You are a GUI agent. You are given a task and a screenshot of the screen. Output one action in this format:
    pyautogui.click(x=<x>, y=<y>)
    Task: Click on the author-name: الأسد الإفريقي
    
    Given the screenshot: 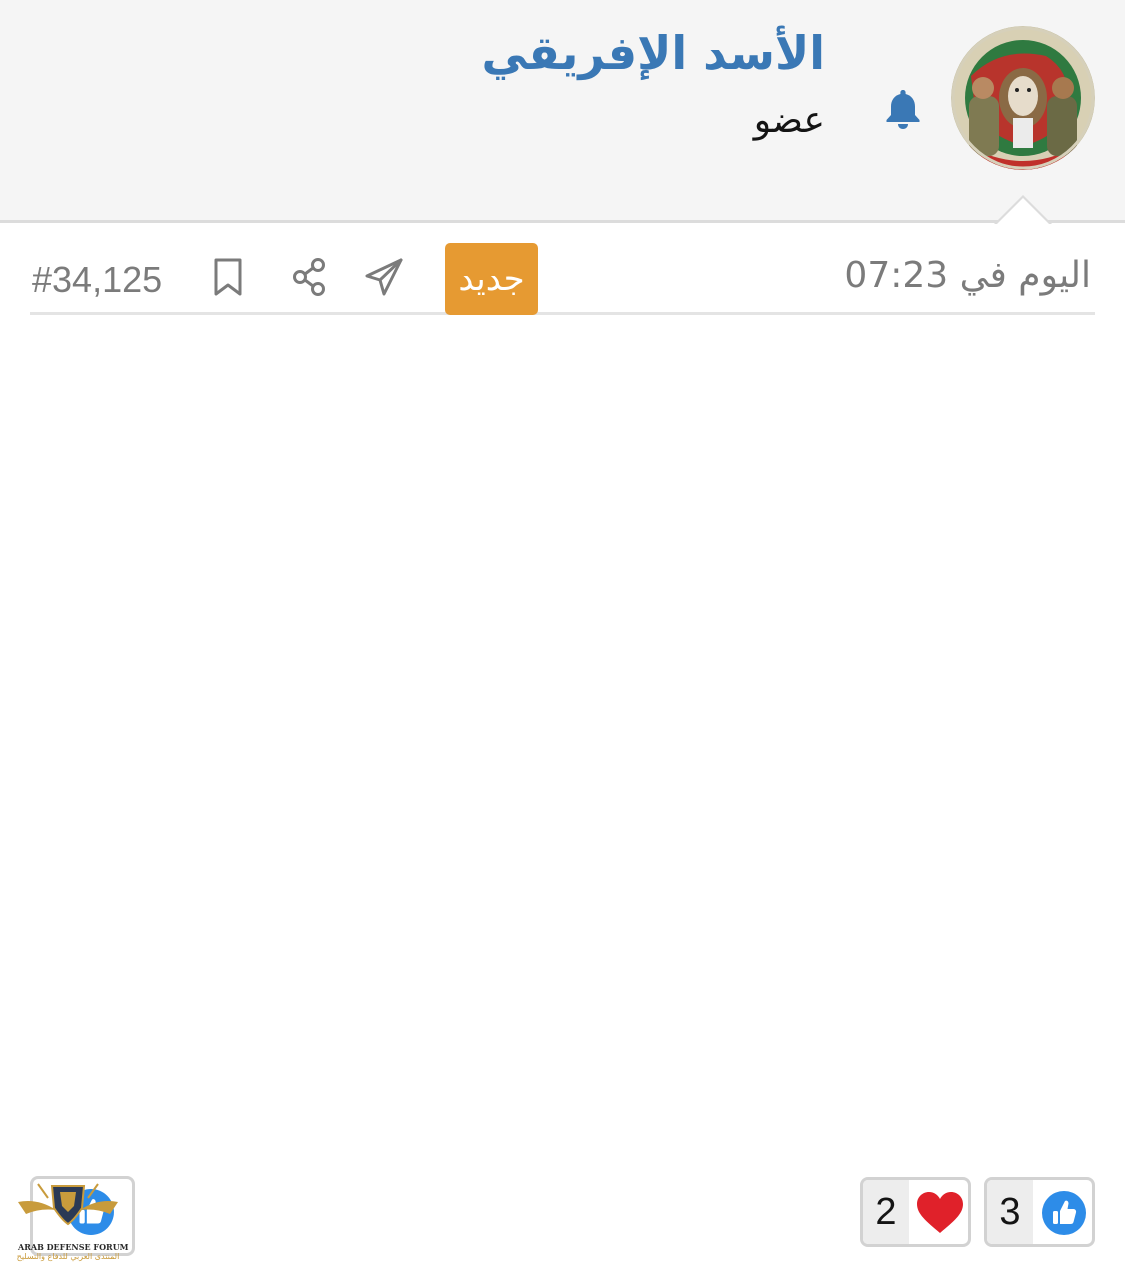 What is the action you would take?
    pyautogui.click(x=653, y=53)
    